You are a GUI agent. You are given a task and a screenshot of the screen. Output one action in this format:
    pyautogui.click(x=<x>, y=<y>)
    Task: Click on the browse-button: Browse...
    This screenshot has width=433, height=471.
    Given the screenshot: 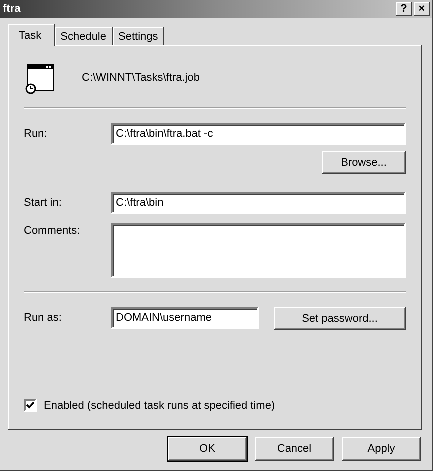 What is the action you would take?
    pyautogui.click(x=364, y=162)
    